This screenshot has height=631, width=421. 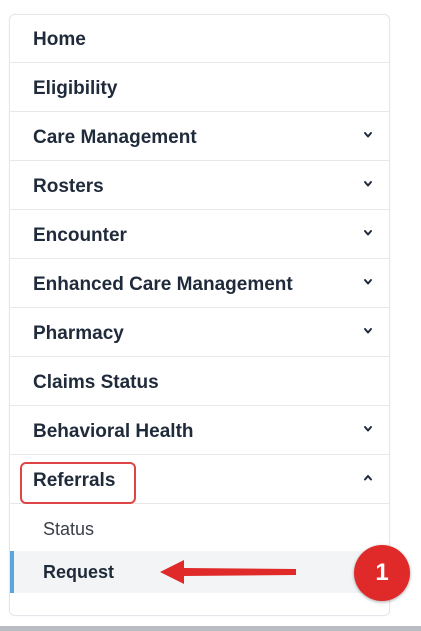 What do you see at coordinates (199, 88) in the screenshot?
I see `nav-item-eligibility: Eligibility` at bounding box center [199, 88].